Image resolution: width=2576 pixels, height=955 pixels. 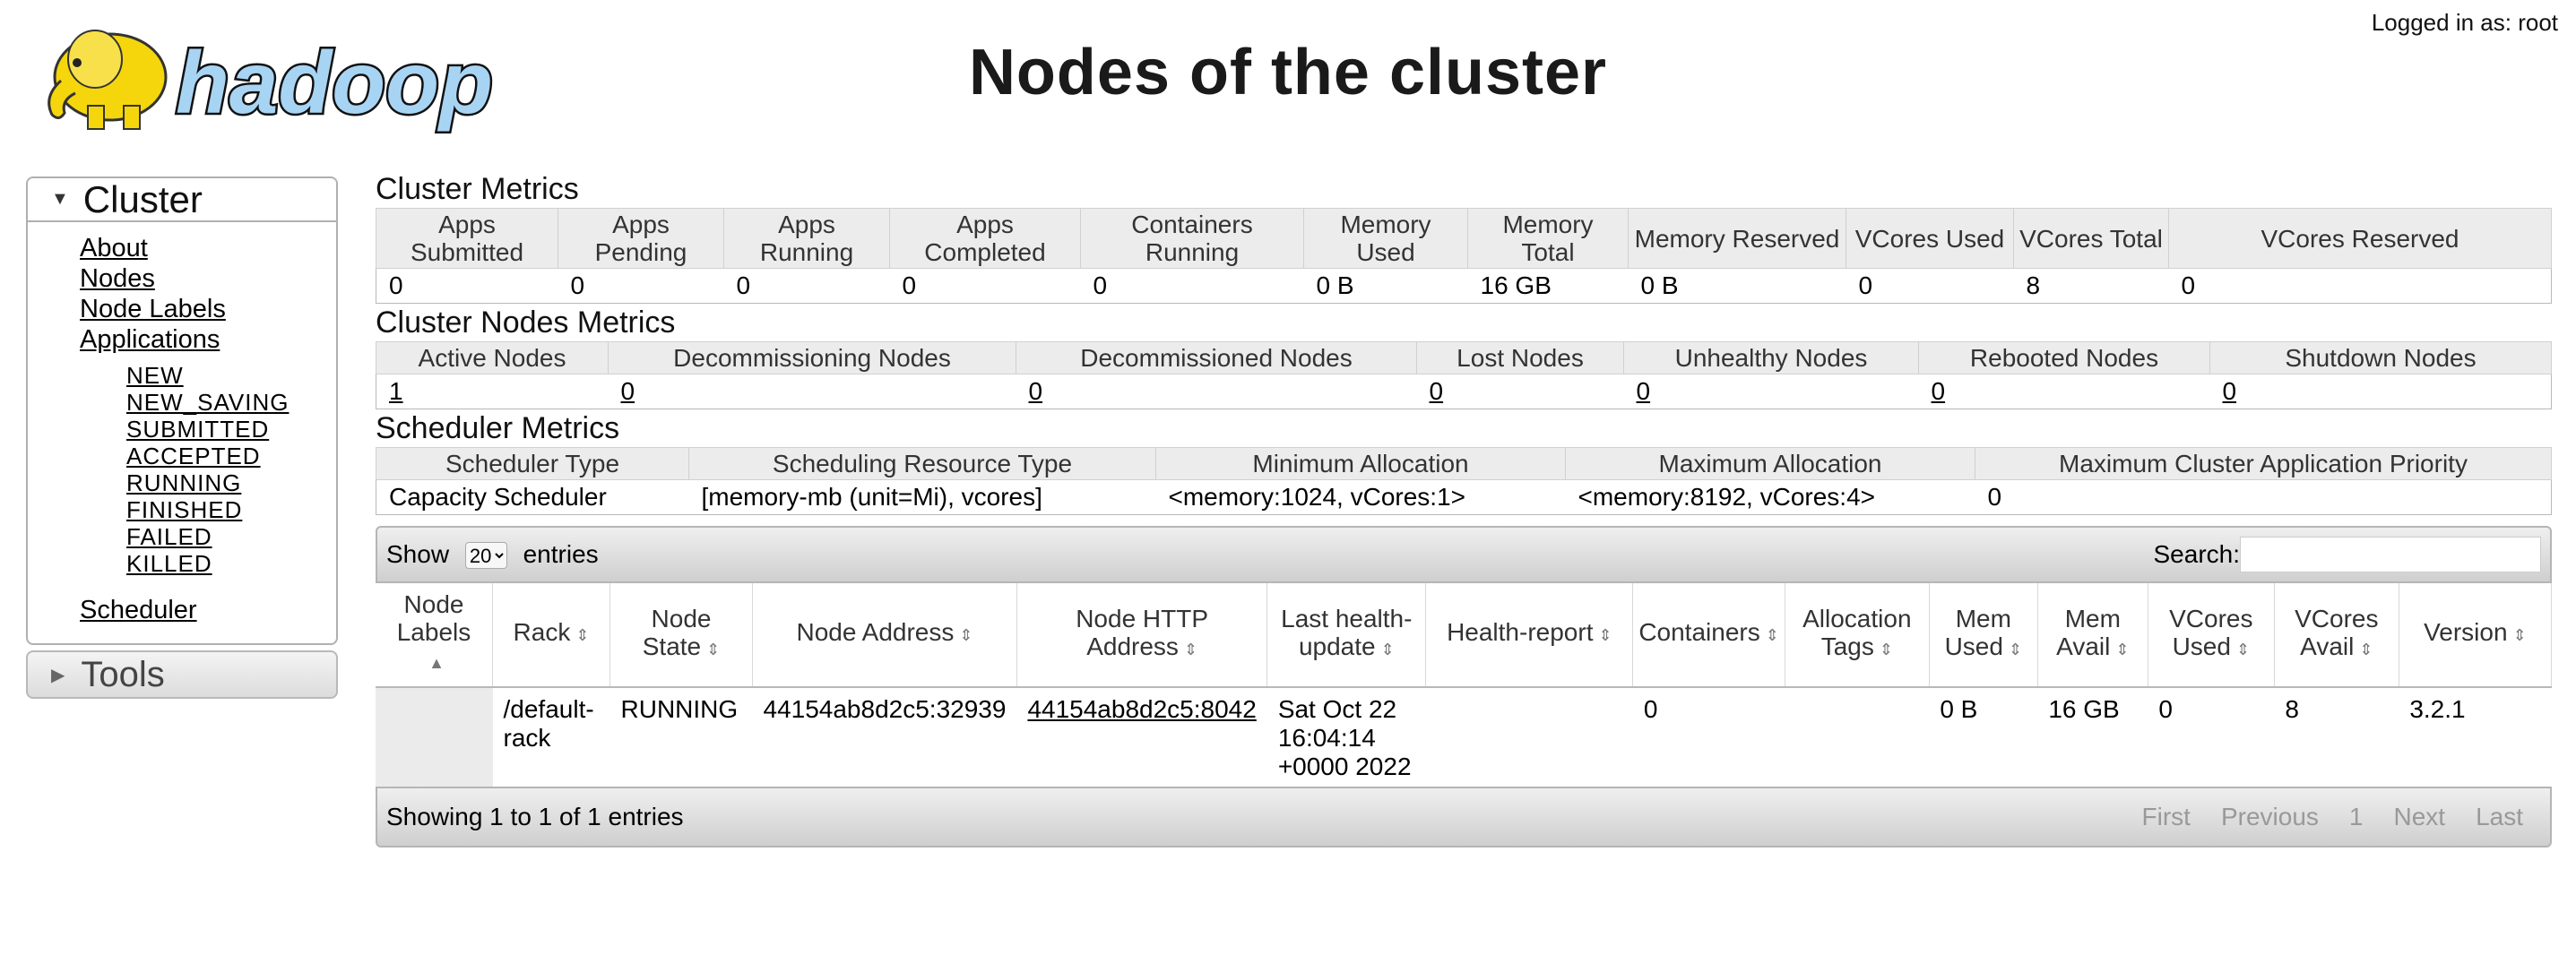 I want to click on metric-header: Apps Completed, so click(x=985, y=238).